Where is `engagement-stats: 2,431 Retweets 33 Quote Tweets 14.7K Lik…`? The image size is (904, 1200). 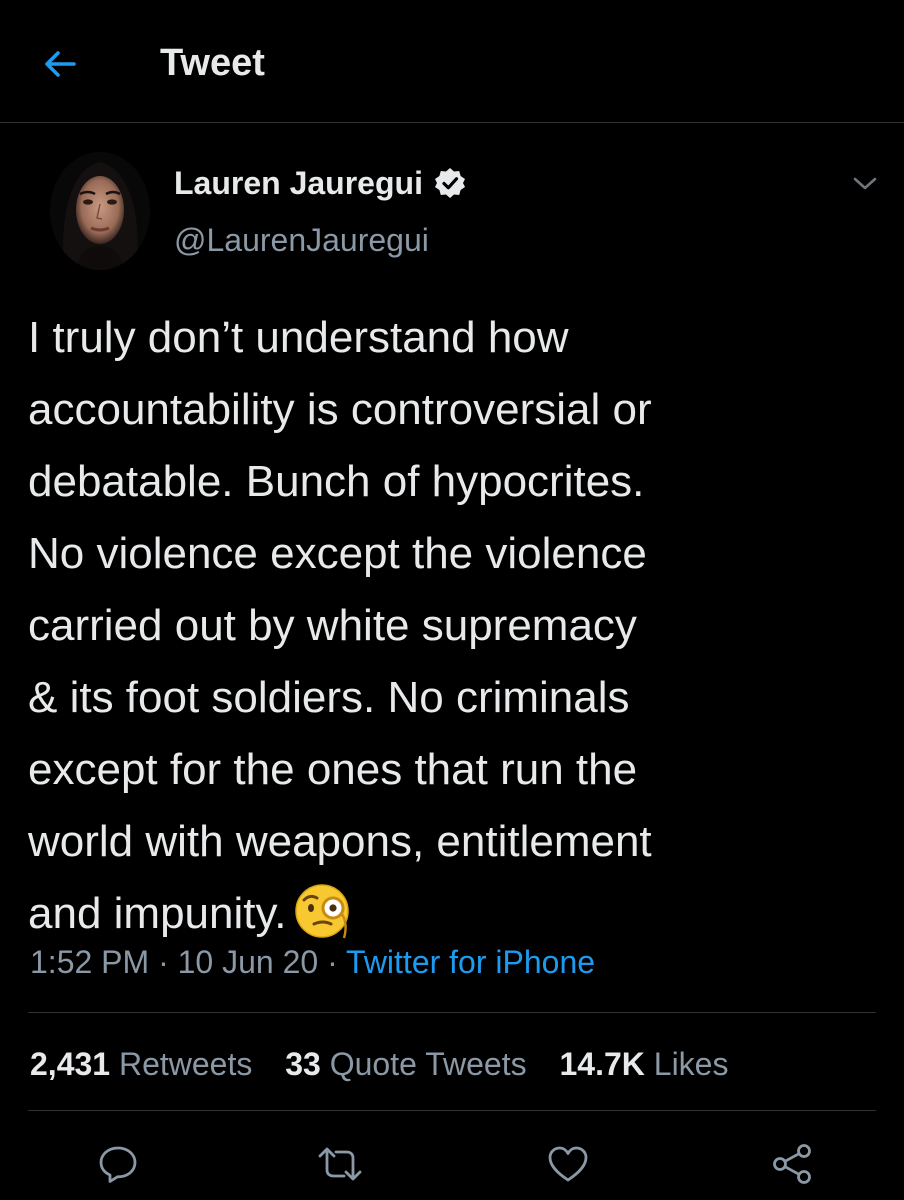
engagement-stats: 2,431 Retweets 33 Quote Tweets 14.7K Lik… is located at coordinates (391, 1064).